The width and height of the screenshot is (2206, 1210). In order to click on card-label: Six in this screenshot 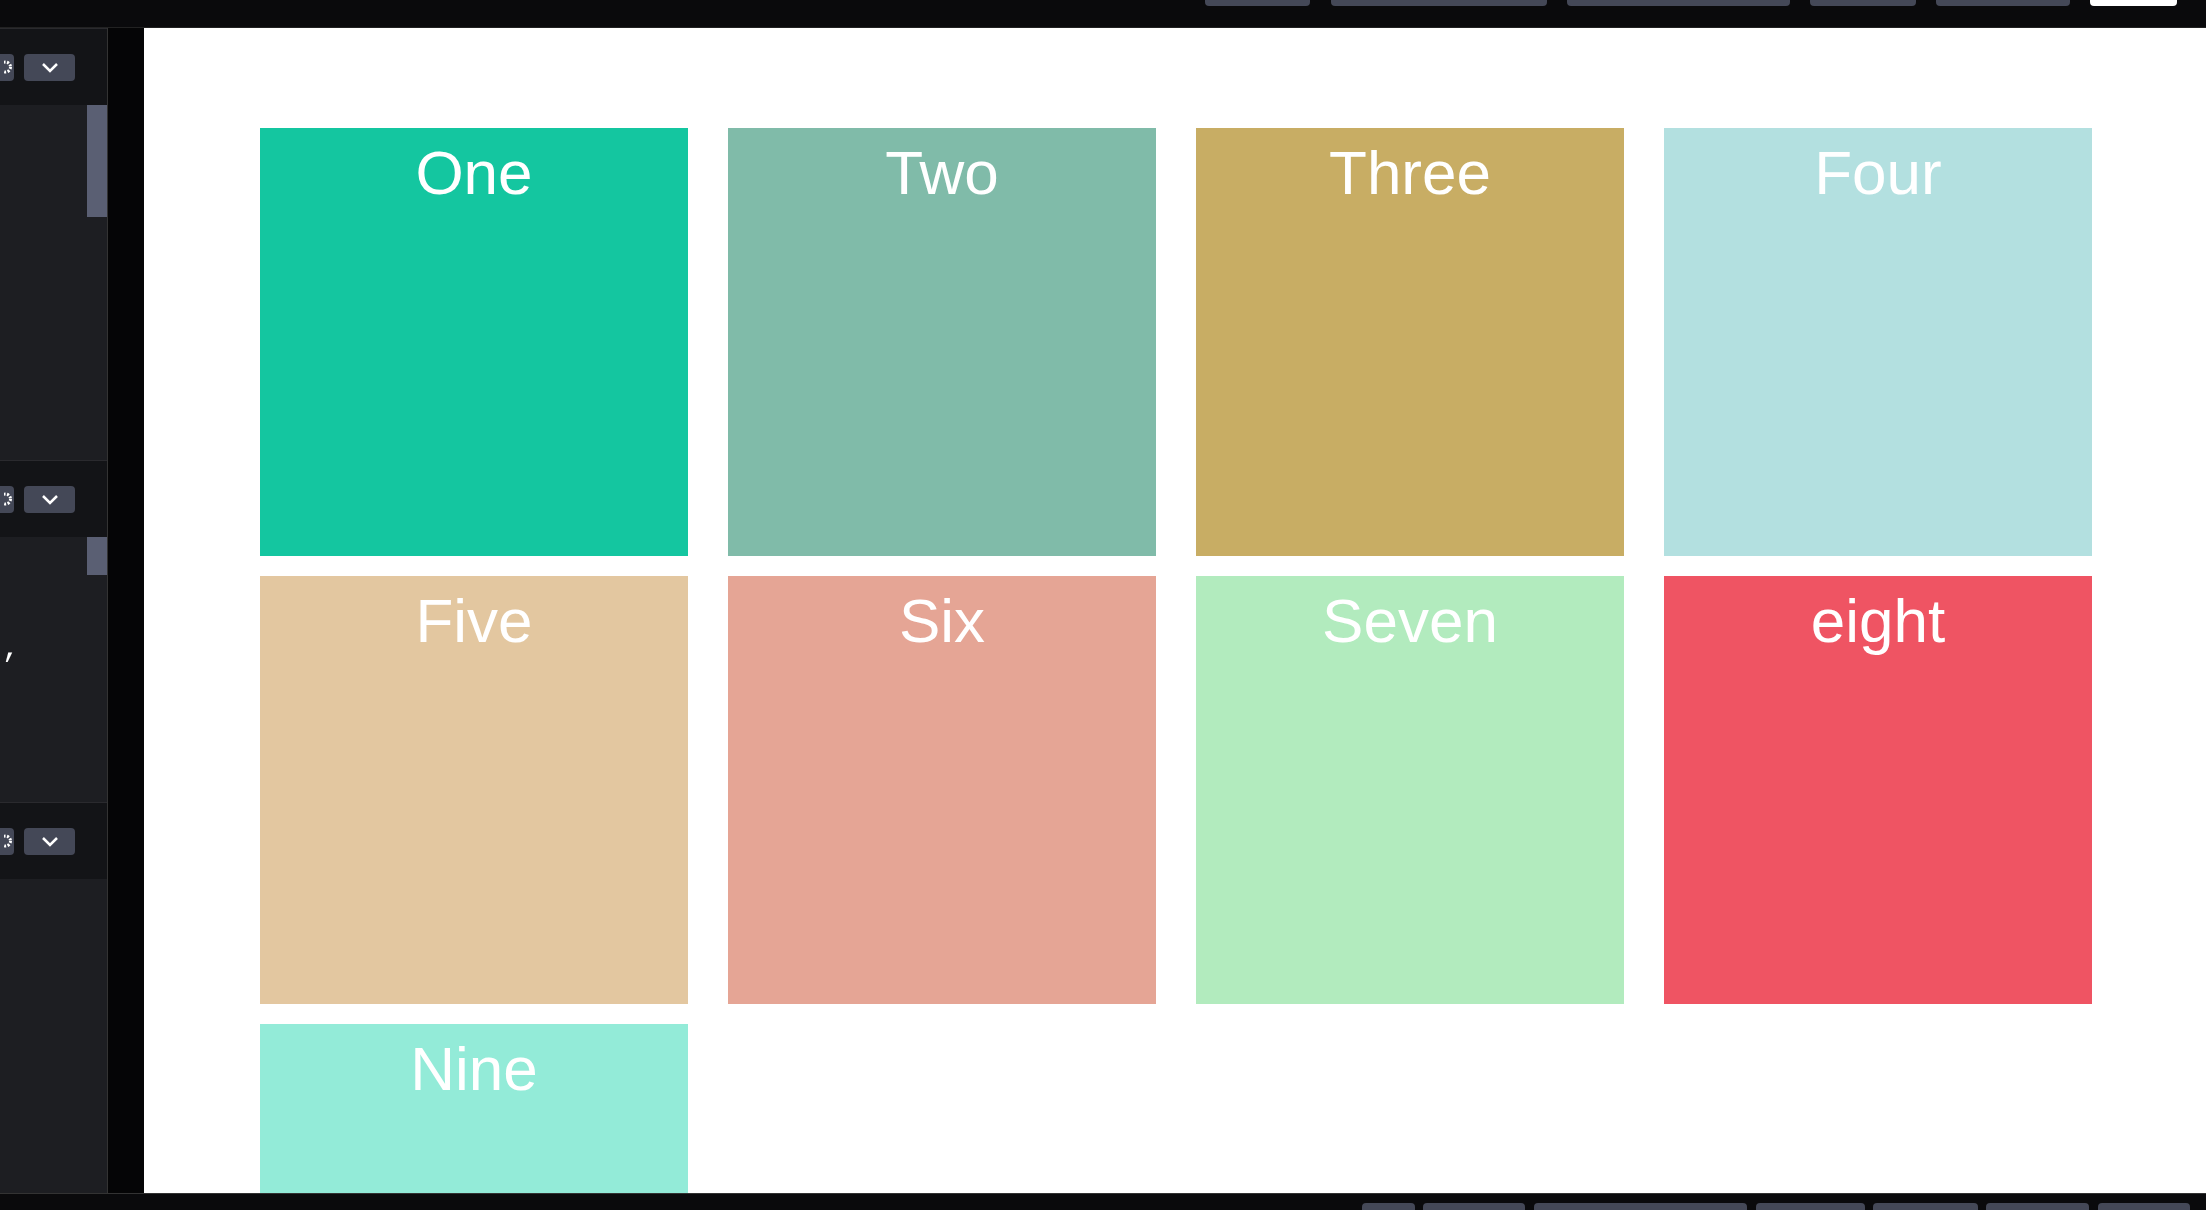, I will do `click(942, 621)`.